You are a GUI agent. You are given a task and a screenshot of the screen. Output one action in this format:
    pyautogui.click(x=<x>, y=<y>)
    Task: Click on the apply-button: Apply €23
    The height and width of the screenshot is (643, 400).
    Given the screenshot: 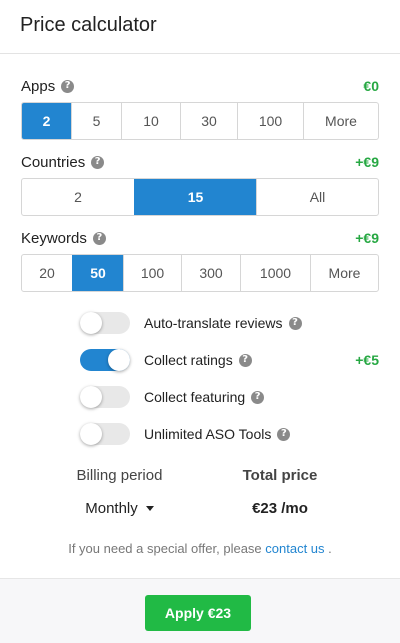 What is the action you would take?
    pyautogui.click(x=198, y=613)
    